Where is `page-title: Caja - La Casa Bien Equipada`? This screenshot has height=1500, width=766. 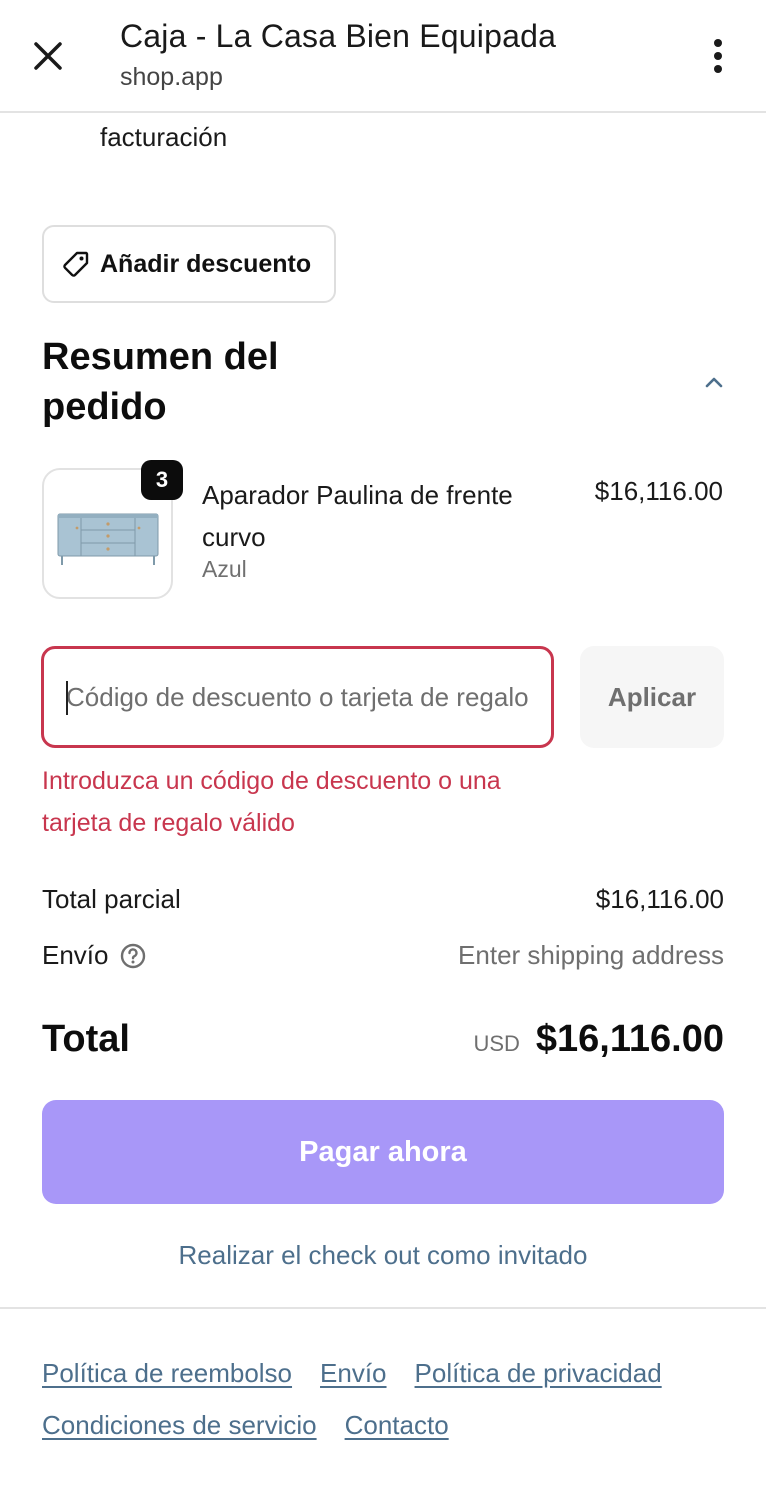 page-title: Caja - La Casa Bien Equipada is located at coordinates (338, 36).